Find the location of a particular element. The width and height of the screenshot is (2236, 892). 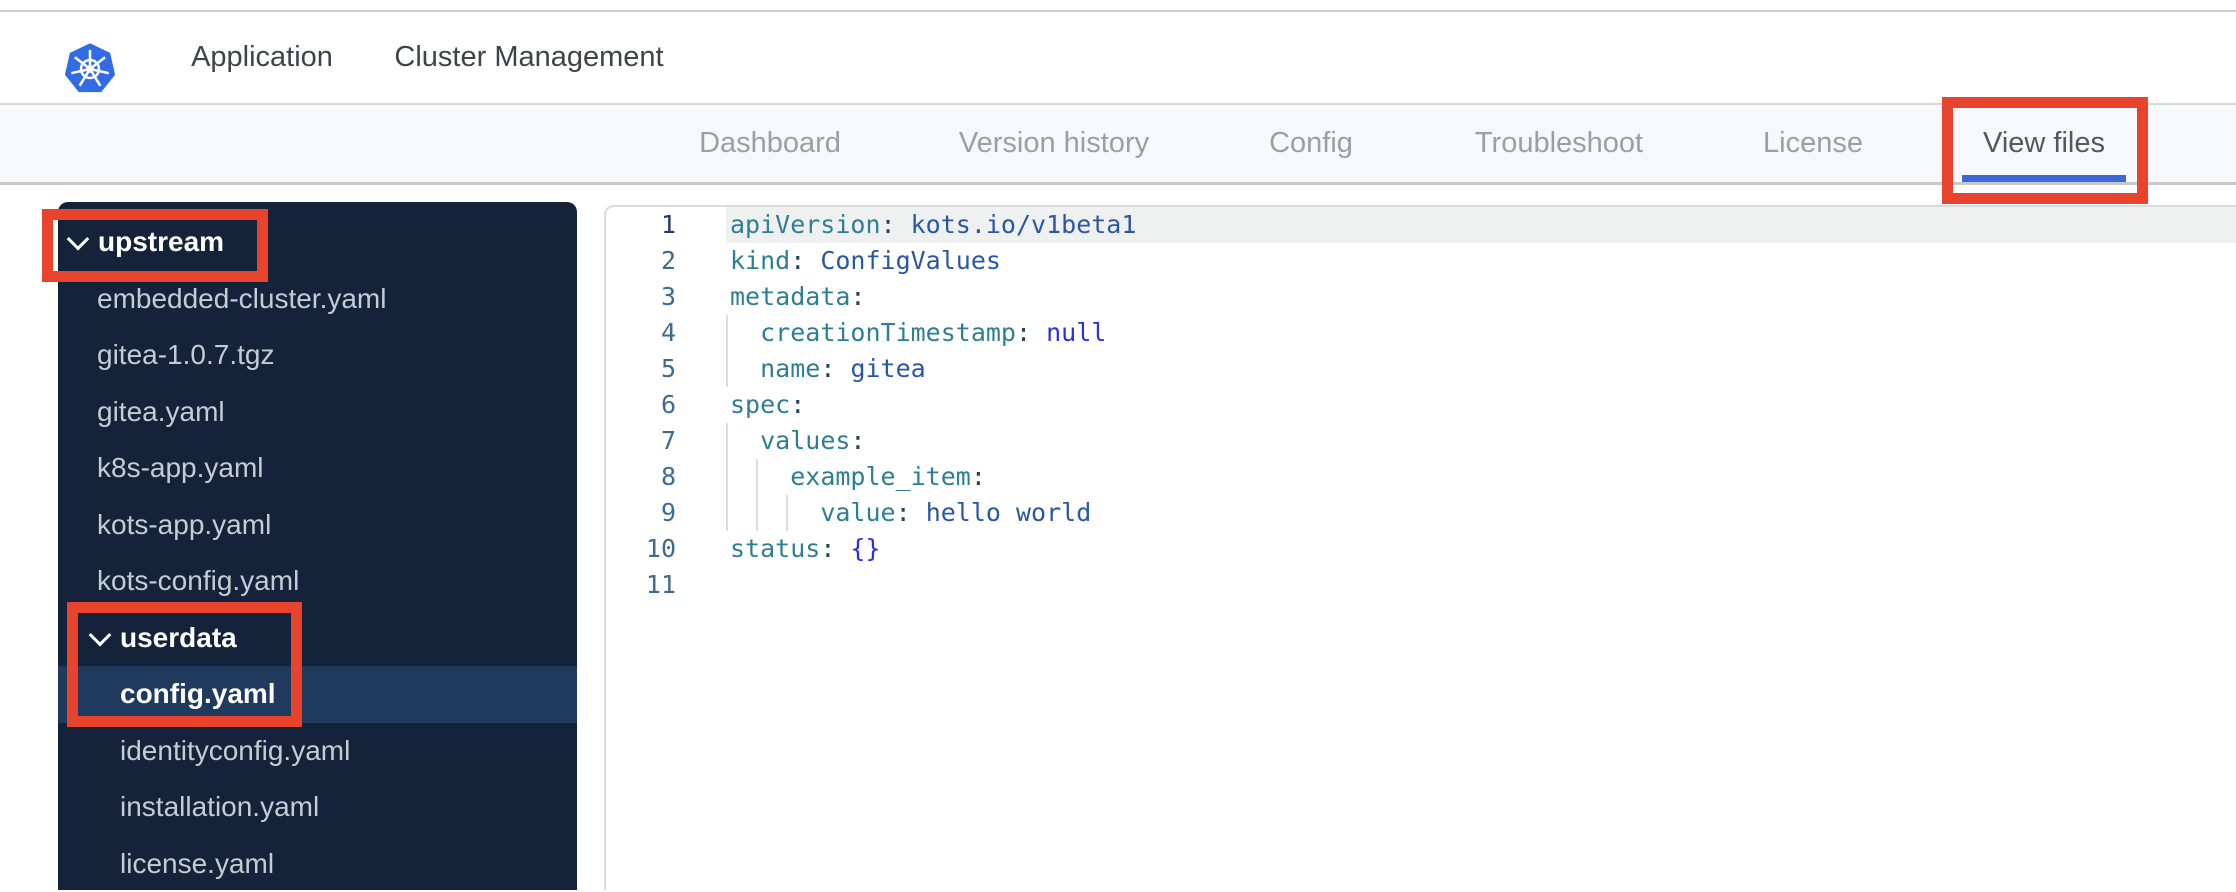

code-text: apiVersion: kots.io/v1beta1 is located at coordinates (1481, 225).